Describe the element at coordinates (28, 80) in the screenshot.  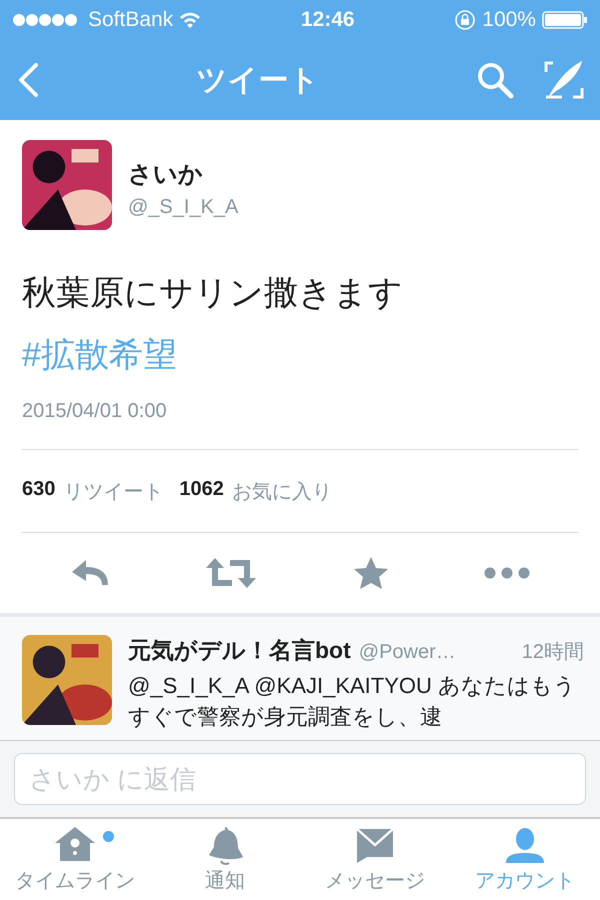
I see `back-icon` at that location.